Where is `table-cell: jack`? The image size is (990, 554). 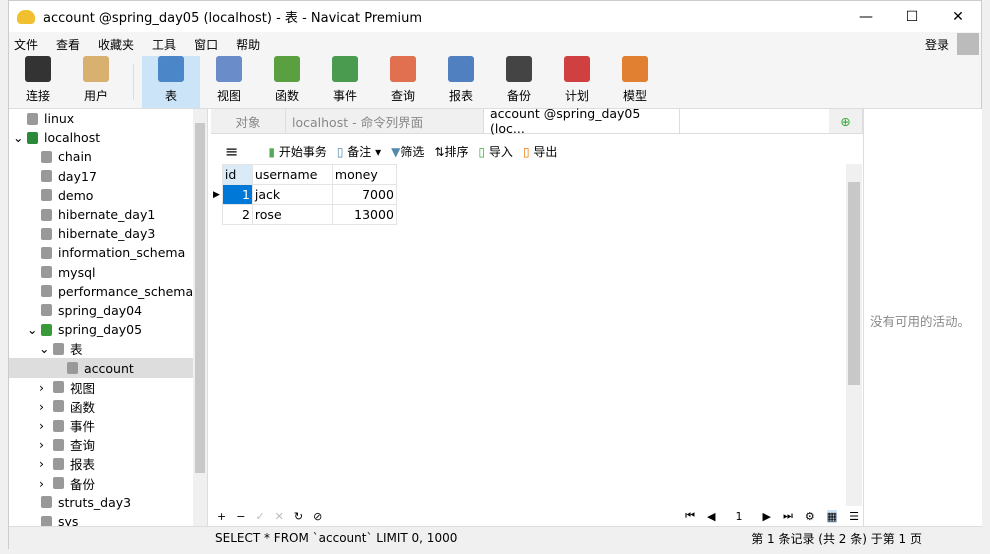 table-cell: jack is located at coordinates (292, 194).